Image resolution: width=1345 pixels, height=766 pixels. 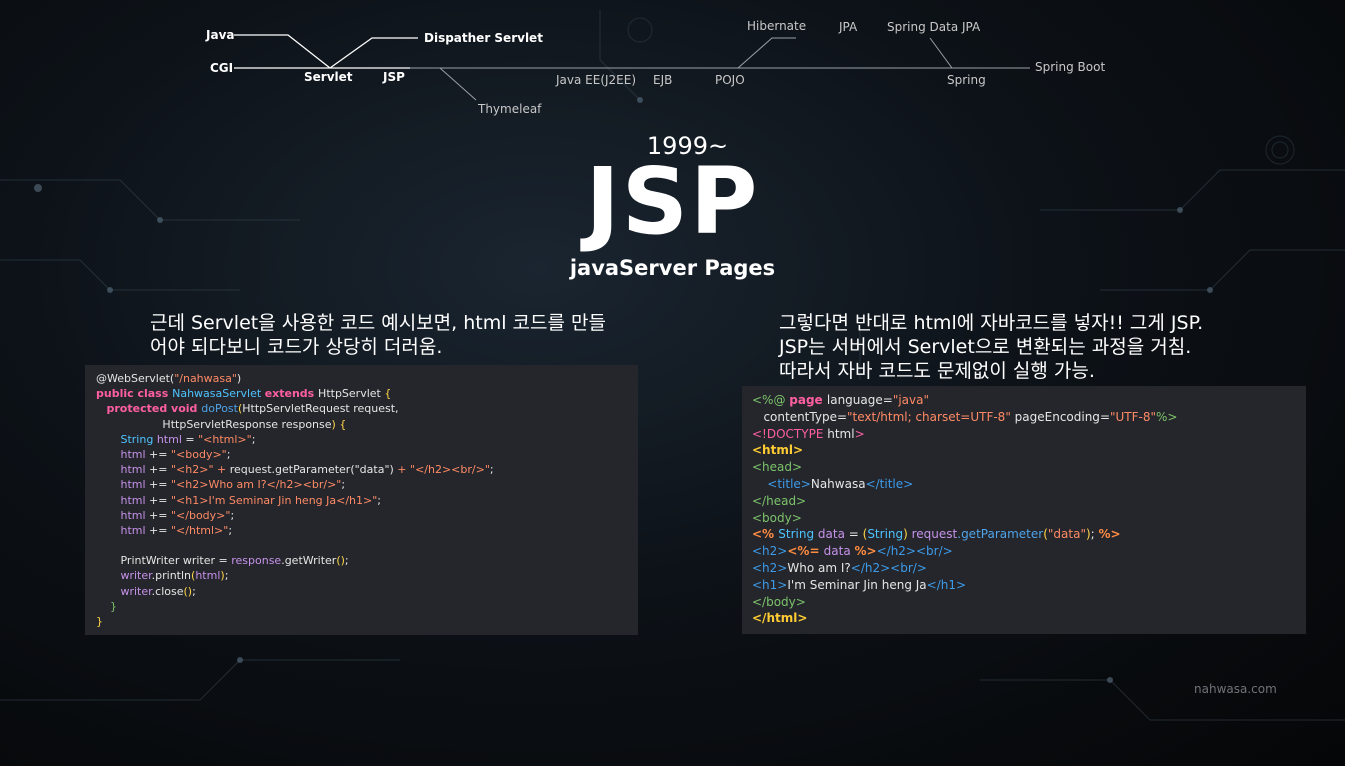 What do you see at coordinates (164, 561) in the screenshot?
I see `code-token: PrintWriter writer =` at bounding box center [164, 561].